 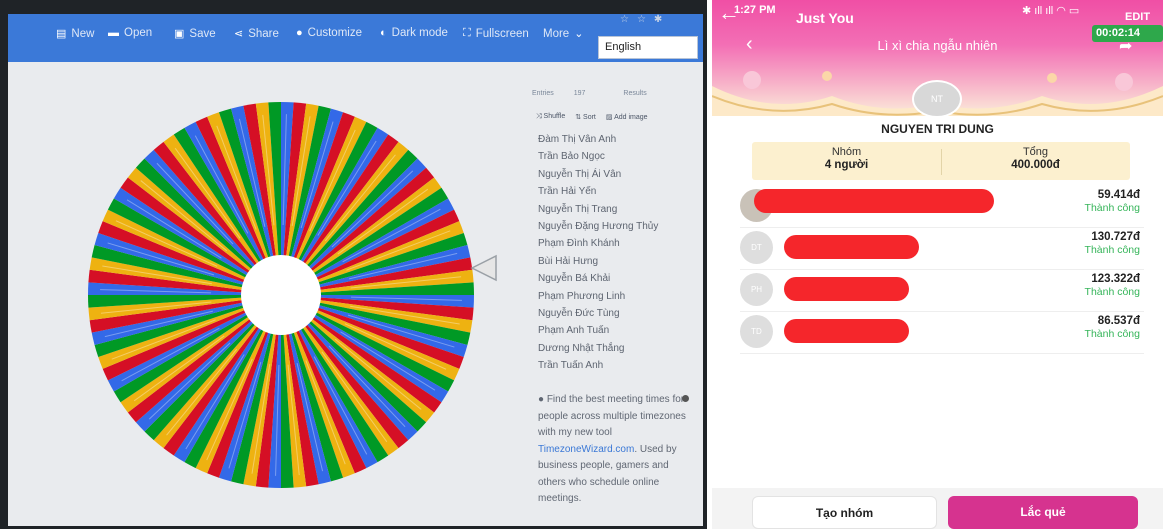 What do you see at coordinates (645, 19) in the screenshot?
I see `browser-icons: ☆☆✱` at bounding box center [645, 19].